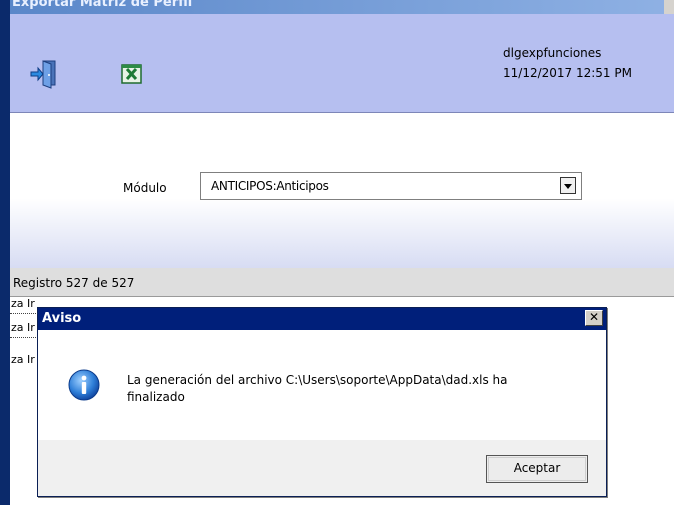 The width and height of the screenshot is (674, 505). What do you see at coordinates (391, 186) in the screenshot?
I see `modulo-dropdown: ANTICIPOS:Anticipos` at bounding box center [391, 186].